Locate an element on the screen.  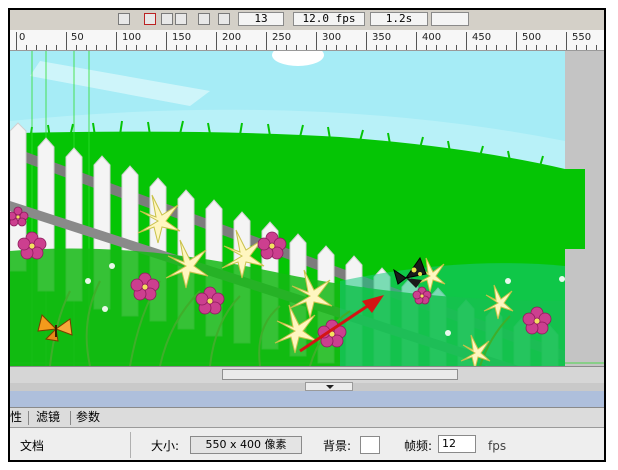
elapsed-time-display: 1.2s is located at coordinates (399, 19).